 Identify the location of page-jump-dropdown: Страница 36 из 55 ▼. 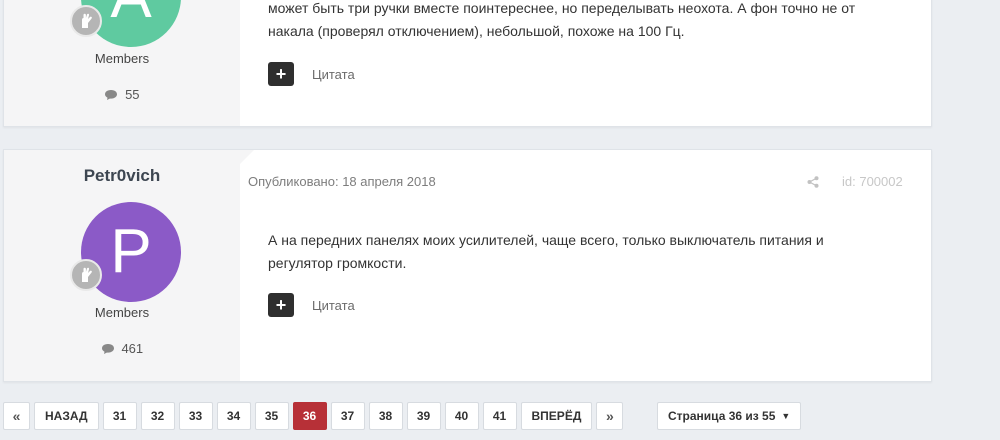
(729, 416).